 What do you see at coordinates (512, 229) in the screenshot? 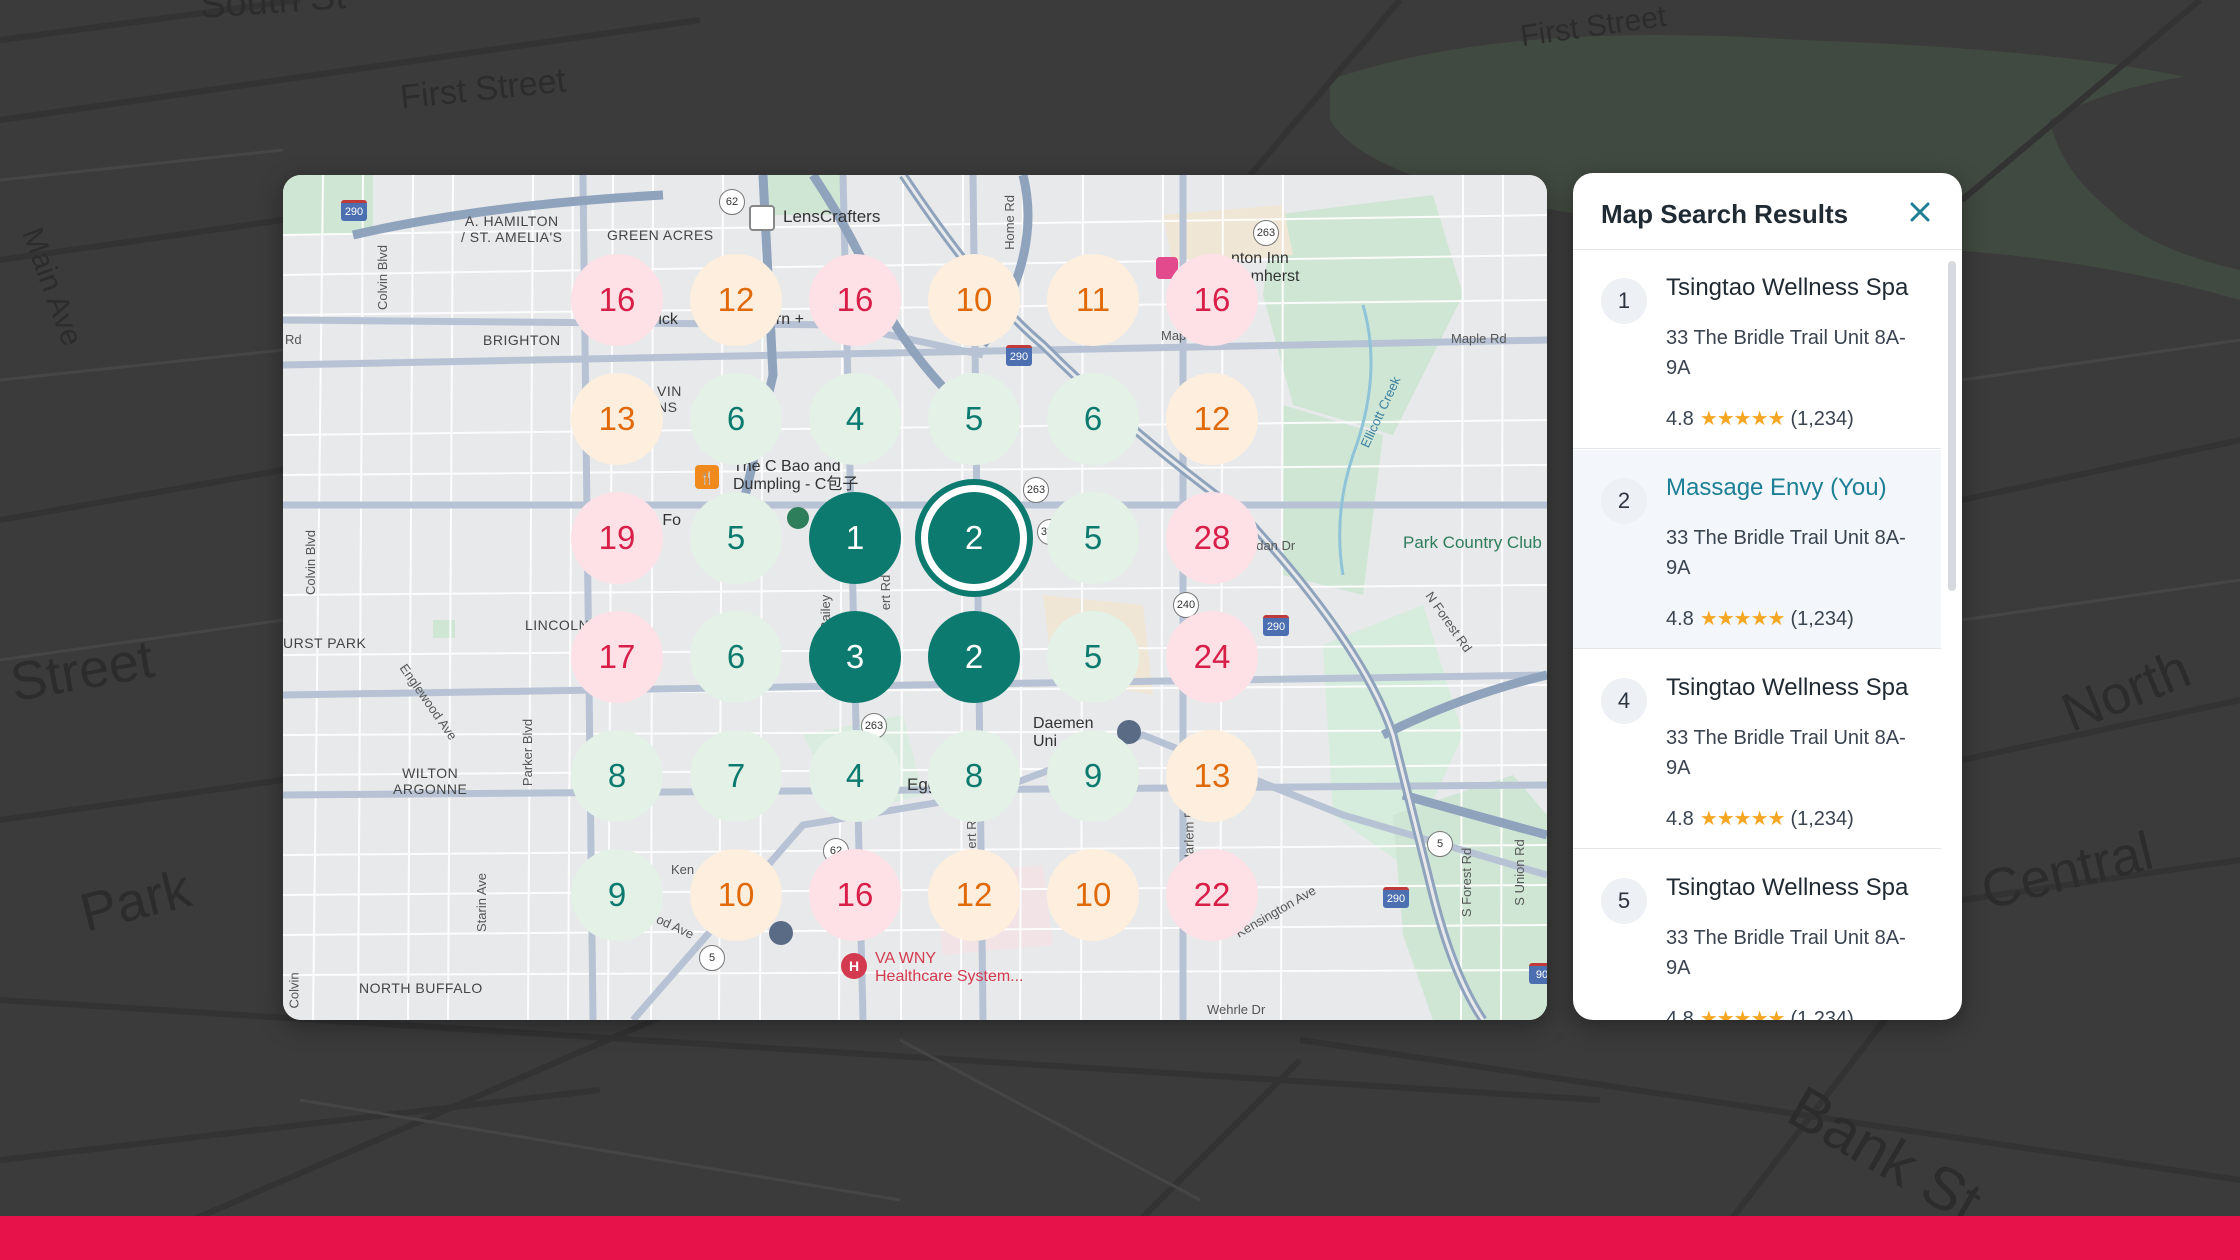
I see `map-label-hamilton: A. HAMILTON / ST. AMELIA'S` at bounding box center [512, 229].